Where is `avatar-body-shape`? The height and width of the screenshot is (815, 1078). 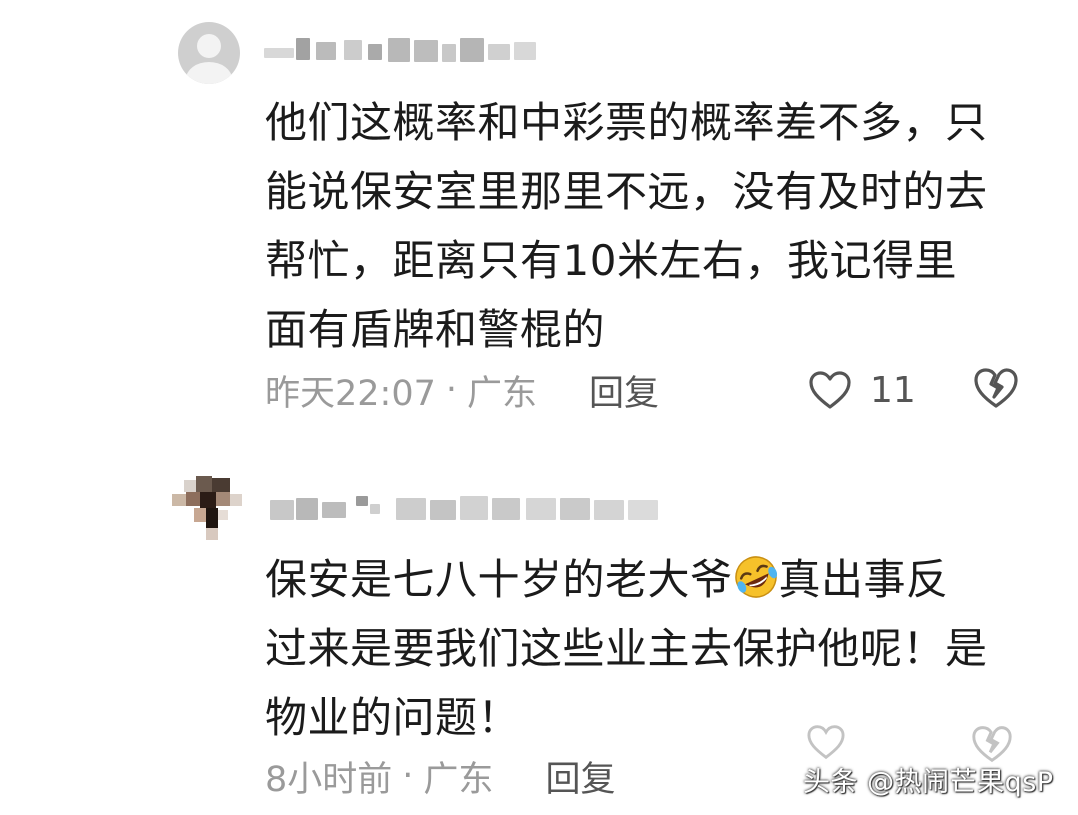 avatar-body-shape is located at coordinates (209, 73).